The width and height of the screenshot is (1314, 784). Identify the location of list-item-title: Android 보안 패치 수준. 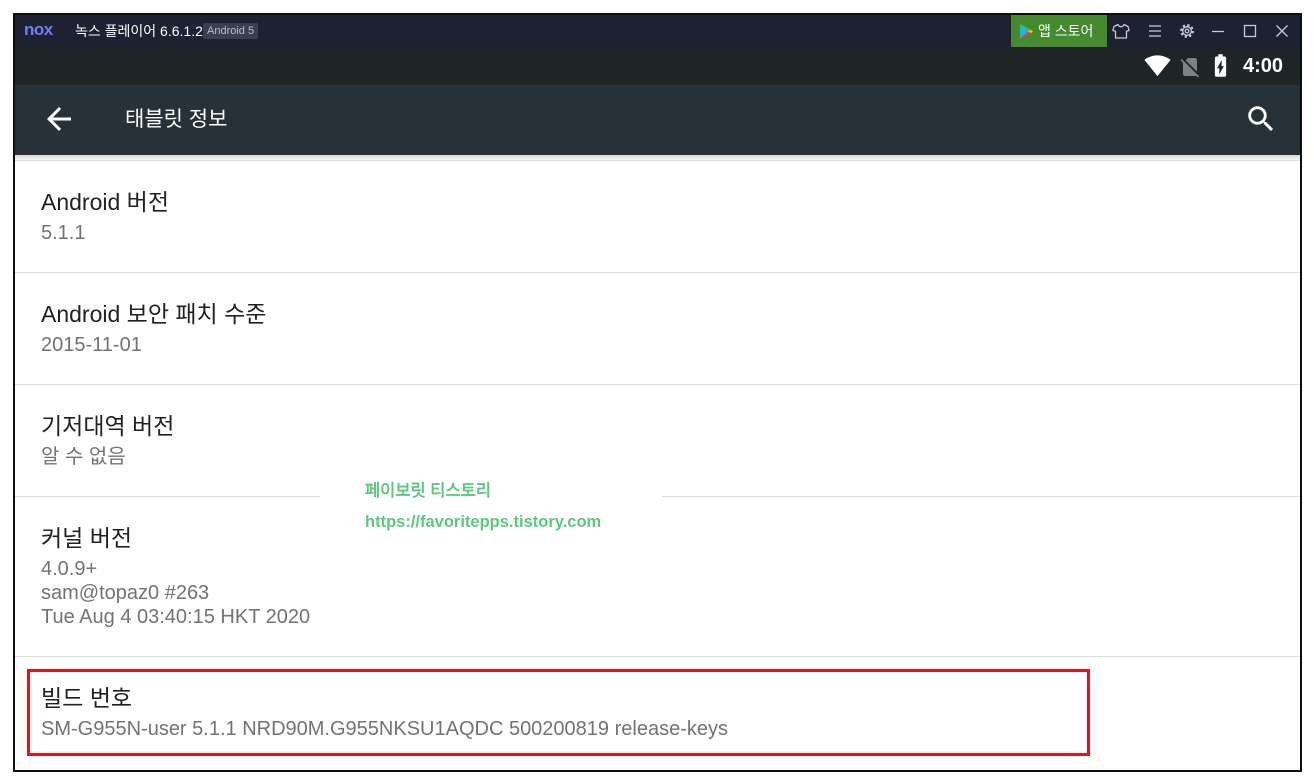
(154, 314).